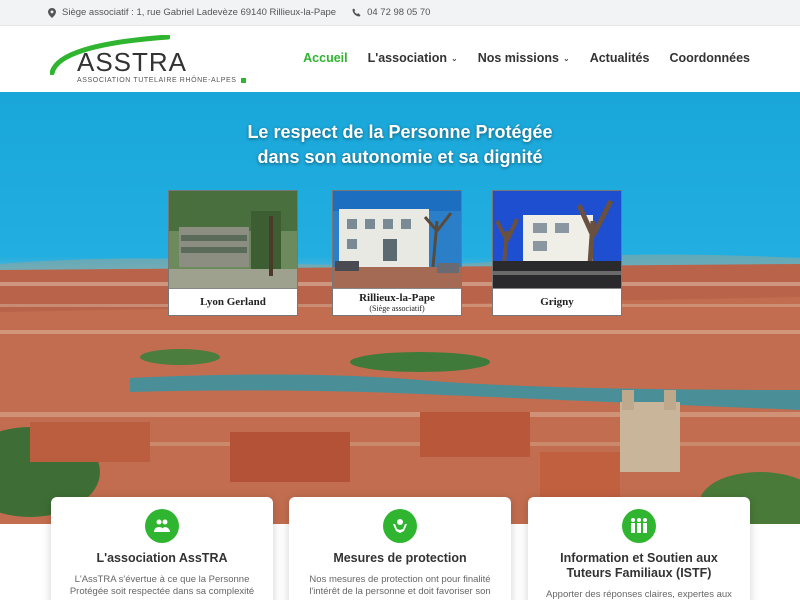 The image size is (800, 600). I want to click on nav-item-association: L'association ⌄, so click(413, 58).